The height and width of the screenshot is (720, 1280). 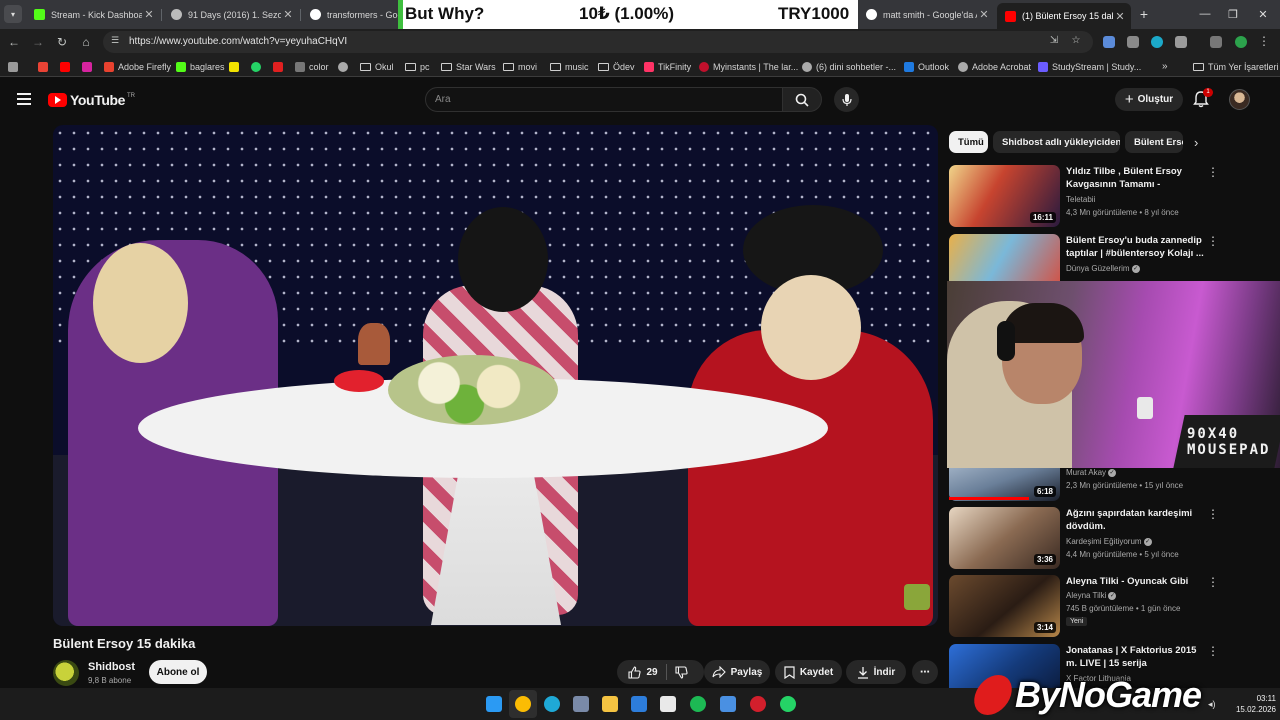 What do you see at coordinates (111, 667) in the screenshot?
I see `channel-name: Shidbost` at bounding box center [111, 667].